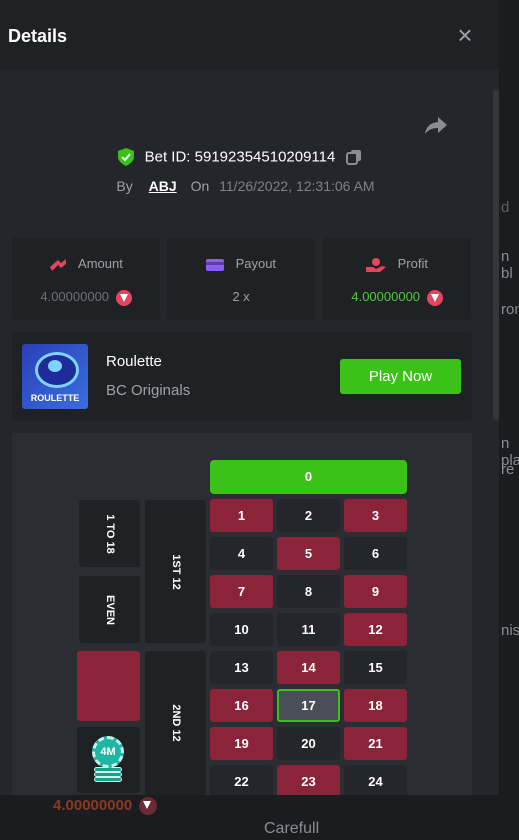 Image resolution: width=519 pixels, height=840 pixels. I want to click on profit-label: Profit, so click(412, 263).